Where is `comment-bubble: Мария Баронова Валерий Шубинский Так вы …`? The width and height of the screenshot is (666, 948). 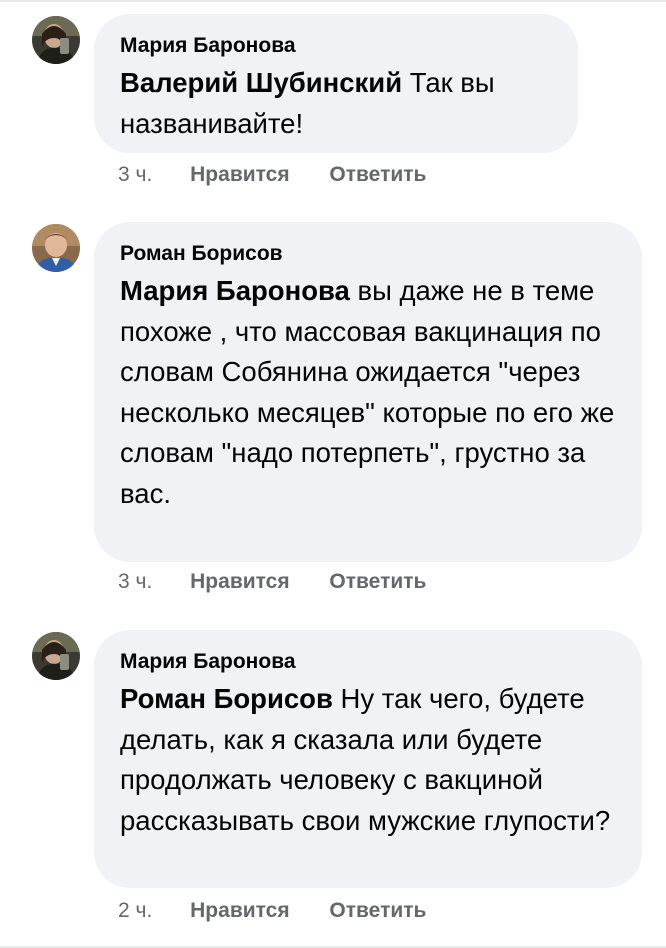
comment-bubble: Мария Баронова Валерий Шубинский Так вы … is located at coordinates (336, 83).